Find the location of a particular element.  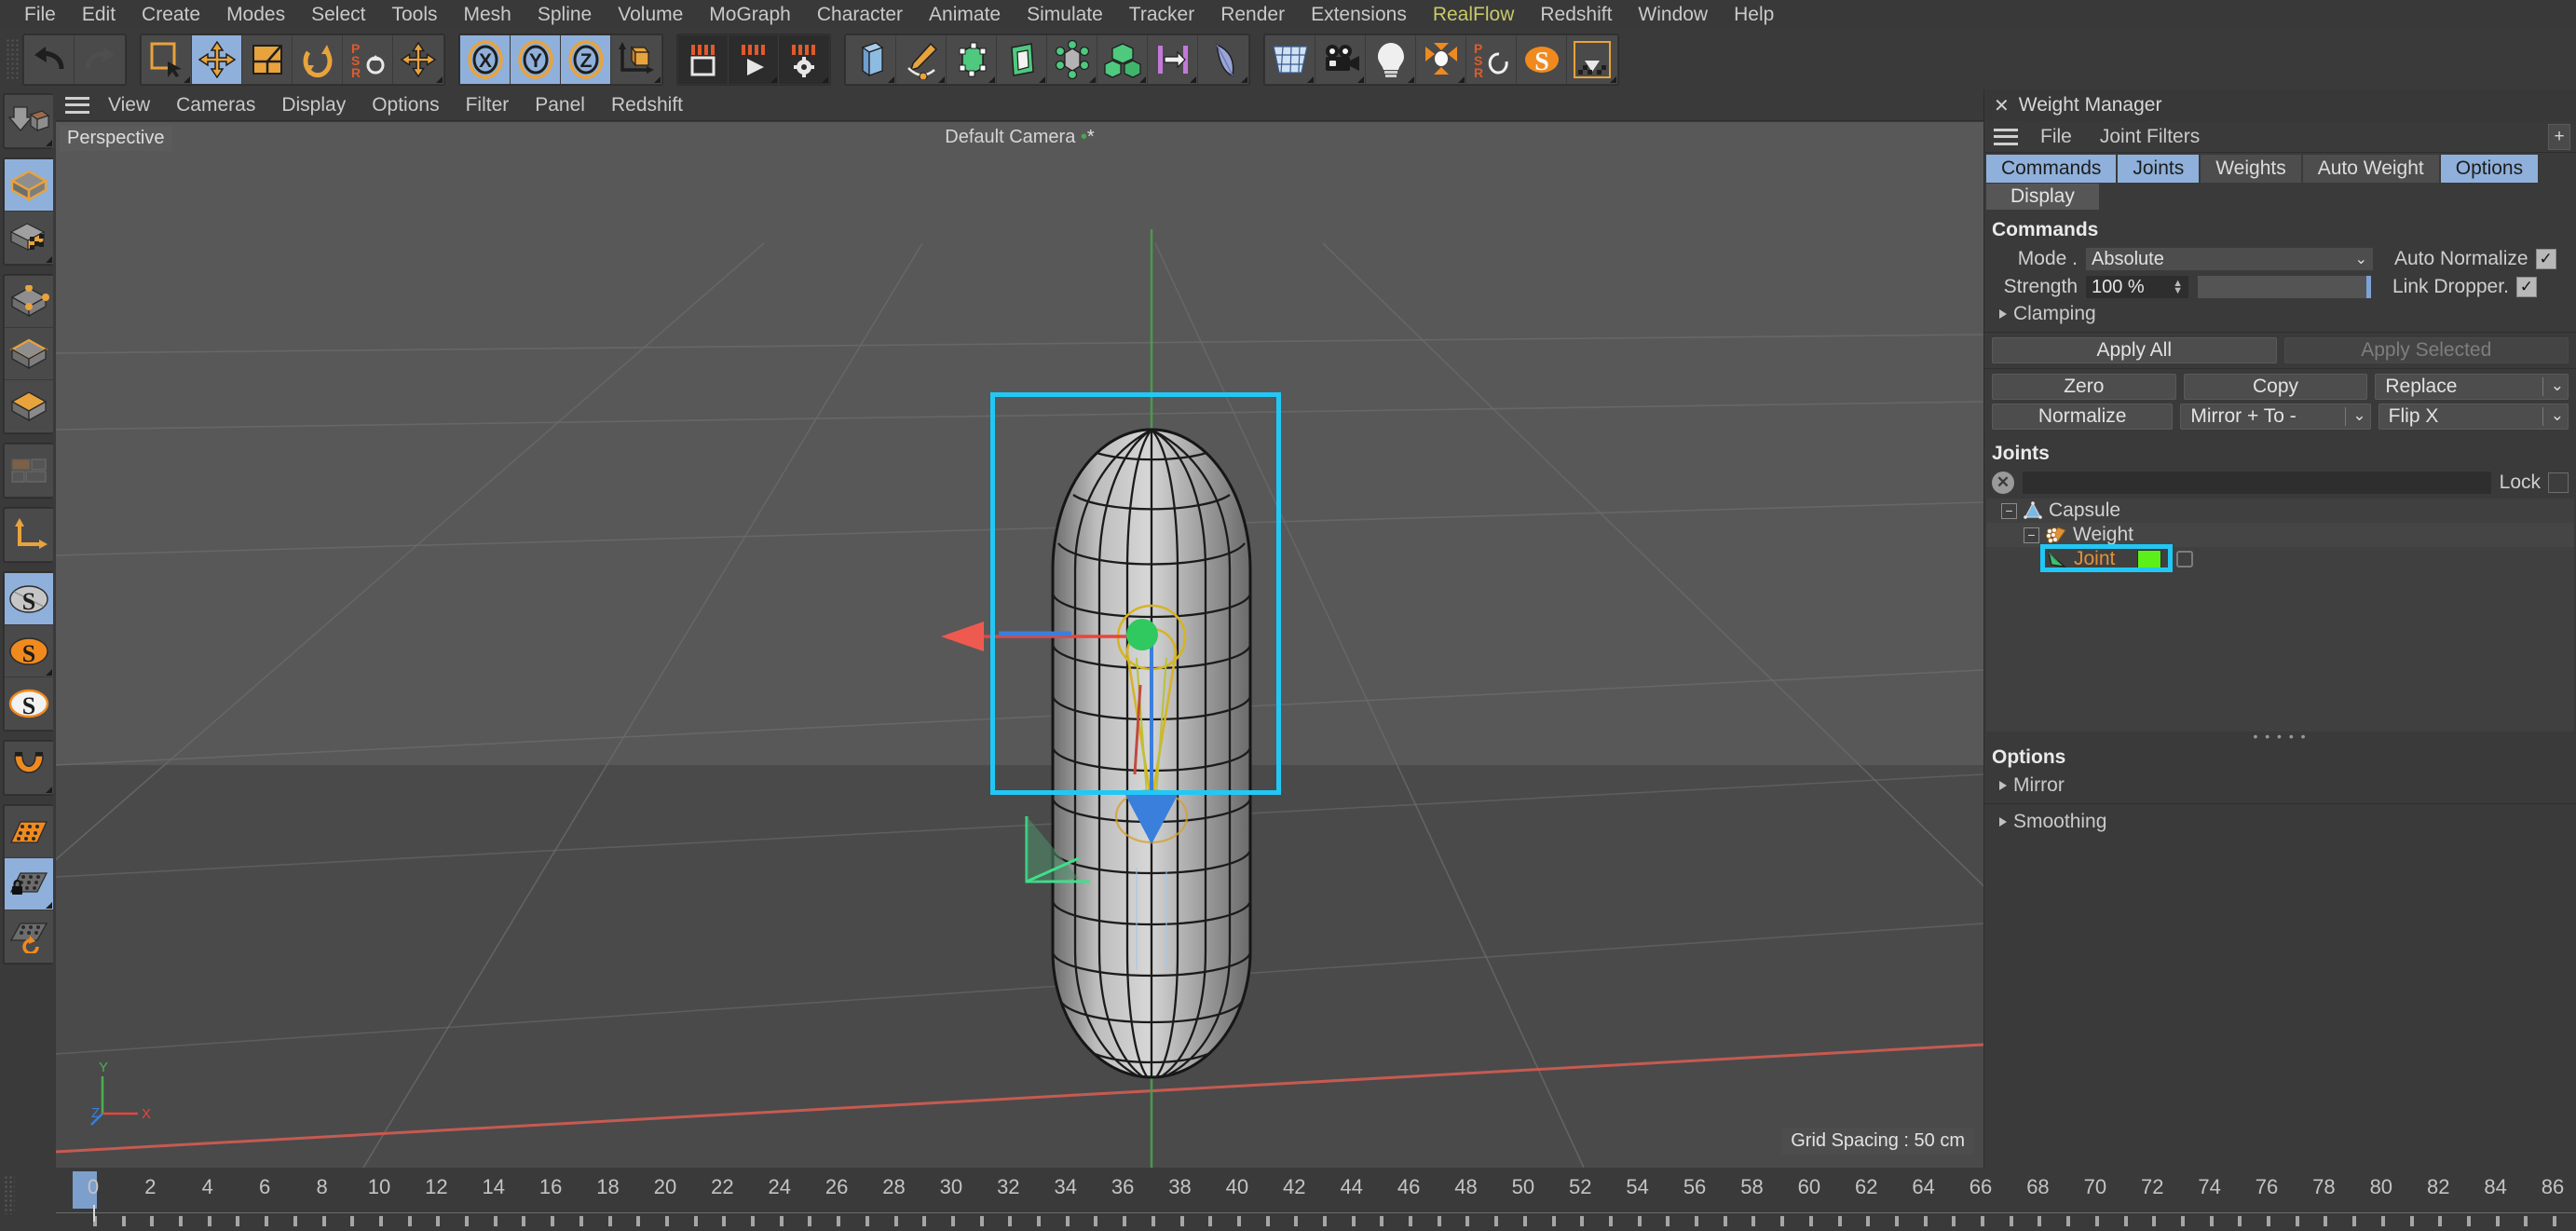

menu-item-extensions: Extensions is located at coordinates (1359, 15).